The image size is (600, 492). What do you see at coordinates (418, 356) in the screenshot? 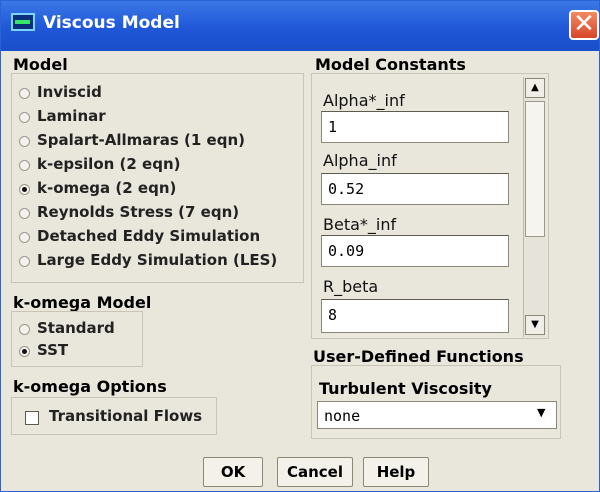
I see `udf-heading: User-Defined Functions` at bounding box center [418, 356].